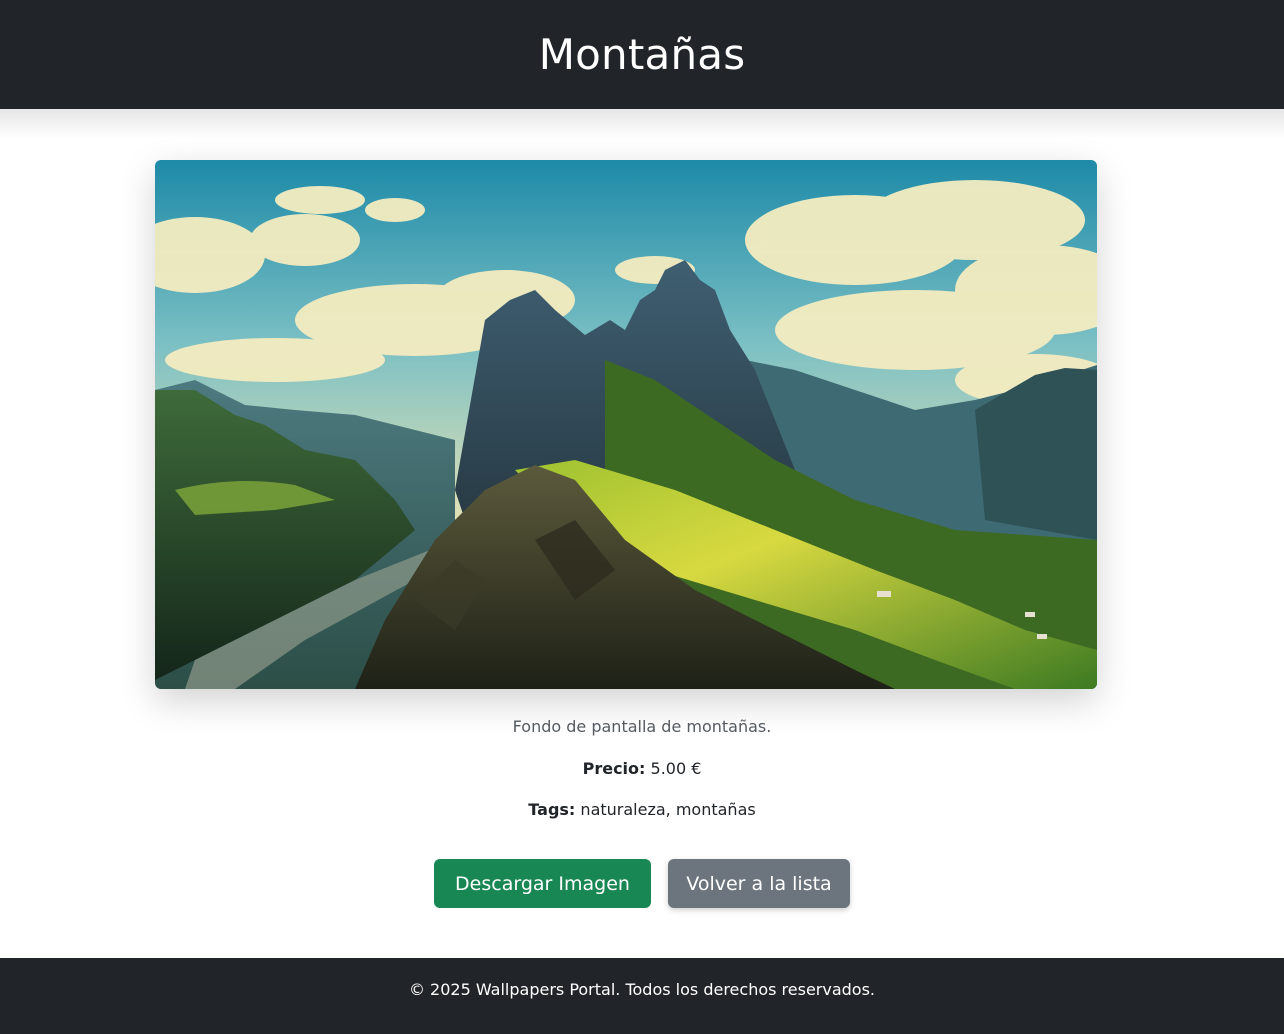 The width and height of the screenshot is (1284, 1034). What do you see at coordinates (542, 883) in the screenshot?
I see `download-image-button: Descargar Imagen` at bounding box center [542, 883].